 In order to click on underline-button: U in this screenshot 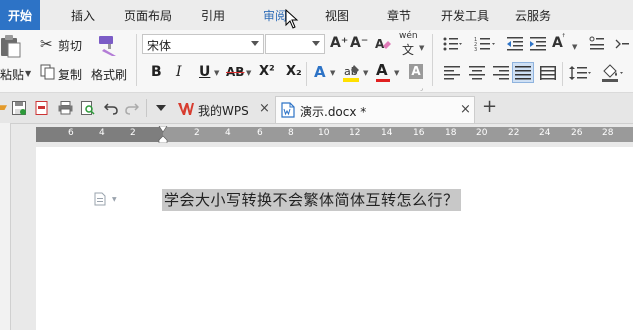, I will do `click(204, 72)`.